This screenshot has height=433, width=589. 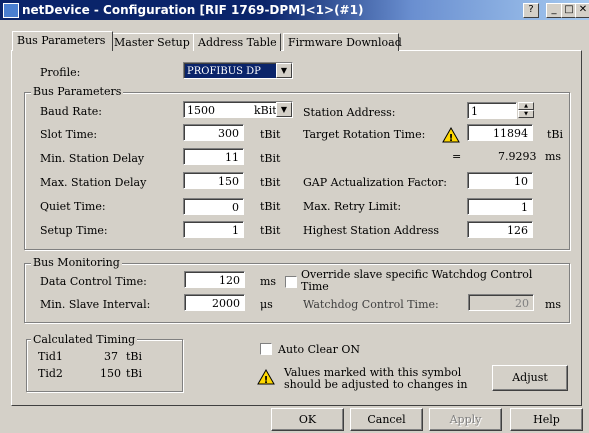 I want to click on ok-button: OK, so click(x=307, y=419).